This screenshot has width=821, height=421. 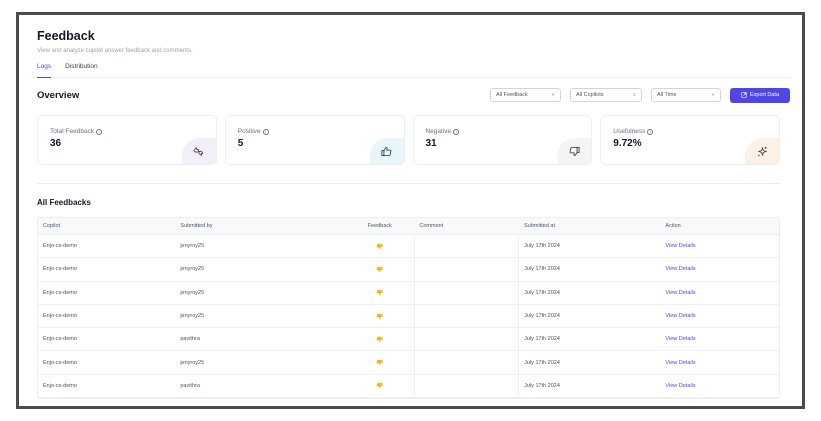 What do you see at coordinates (72, 131) in the screenshot?
I see `stat-label: Total Feedback` at bounding box center [72, 131].